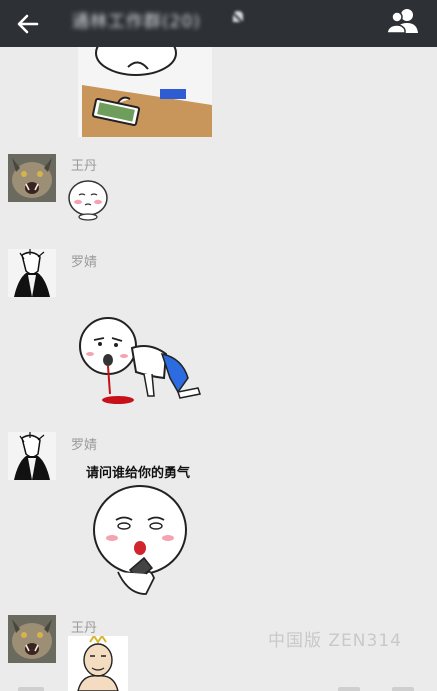 The width and height of the screenshot is (437, 691). Describe the element at coordinates (335, 641) in the screenshot. I see `watermark: 中国版 ZEN314` at that location.